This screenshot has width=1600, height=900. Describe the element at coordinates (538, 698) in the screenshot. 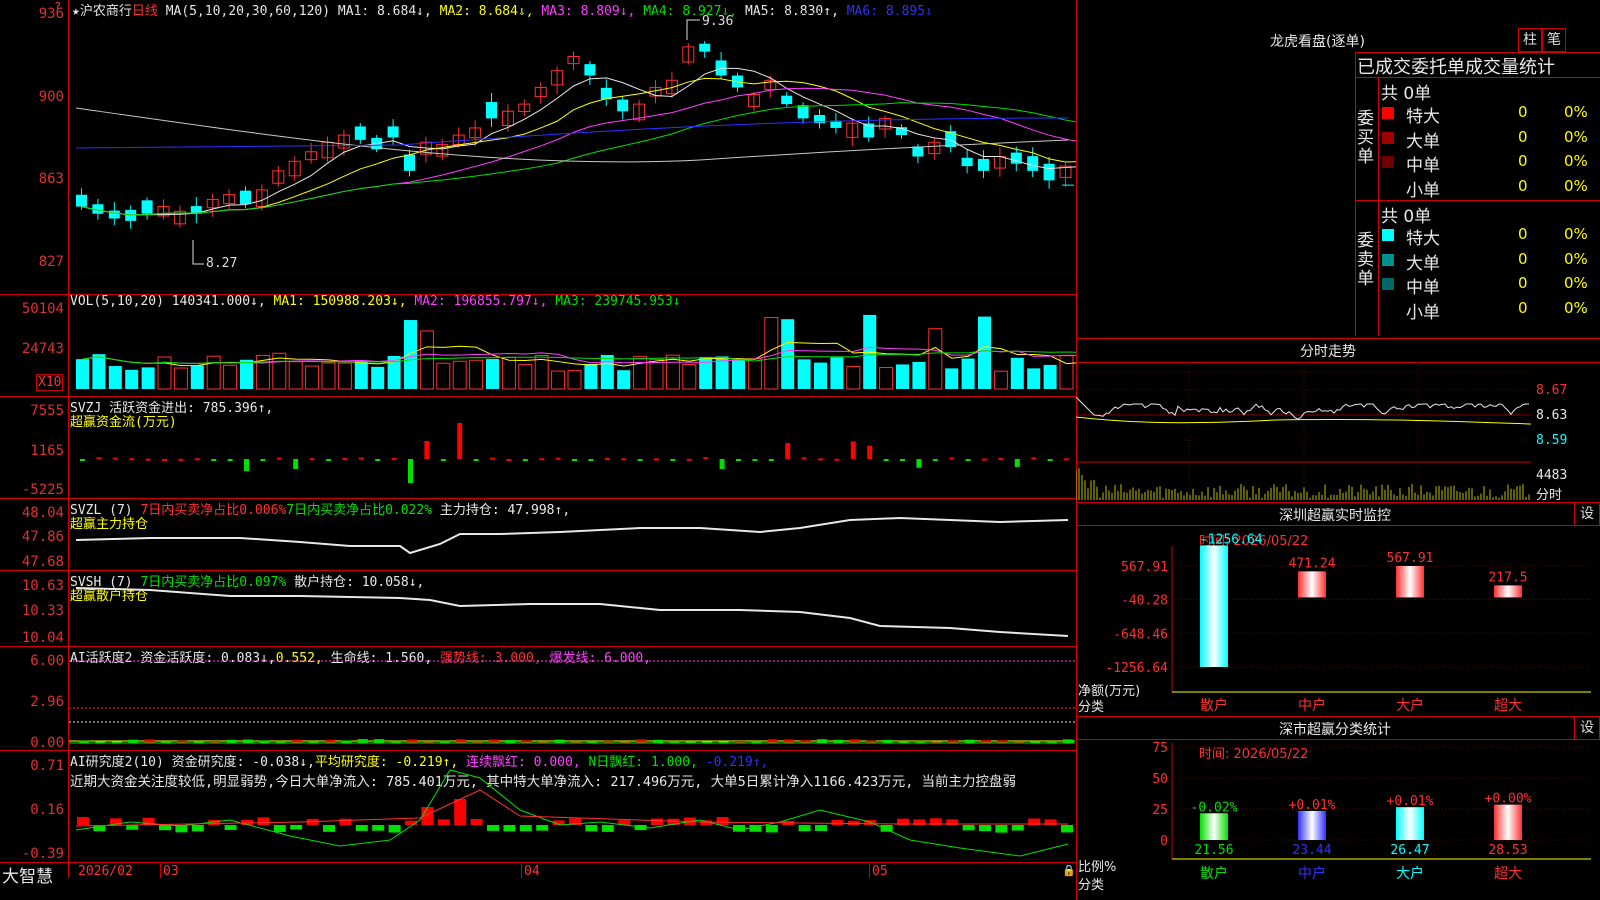

I see `ai-activity-chart` at that location.